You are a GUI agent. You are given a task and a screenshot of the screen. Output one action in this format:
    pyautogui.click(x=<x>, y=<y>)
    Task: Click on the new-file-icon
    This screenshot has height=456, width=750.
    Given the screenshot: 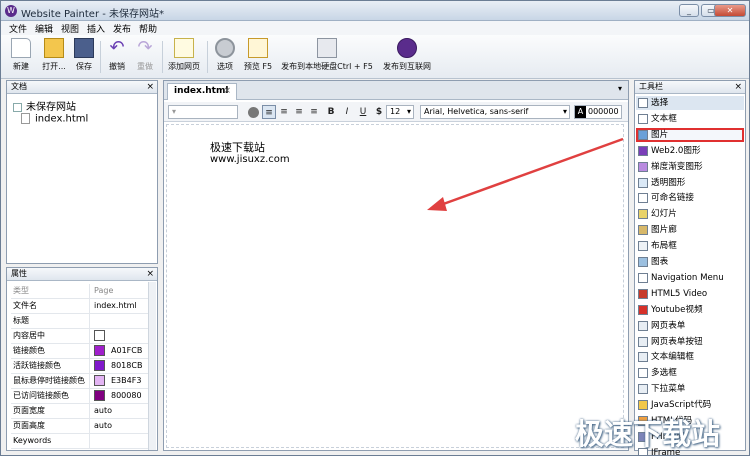 What is the action you would take?
    pyautogui.click(x=21, y=48)
    